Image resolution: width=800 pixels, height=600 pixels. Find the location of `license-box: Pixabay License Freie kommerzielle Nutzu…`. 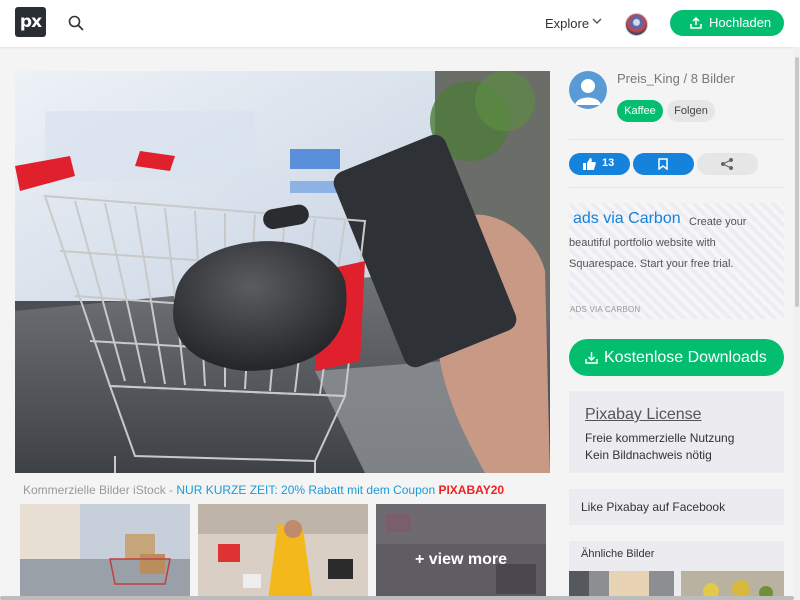

license-box: Pixabay License Freie kommerzielle Nutzu… is located at coordinates (676, 432).